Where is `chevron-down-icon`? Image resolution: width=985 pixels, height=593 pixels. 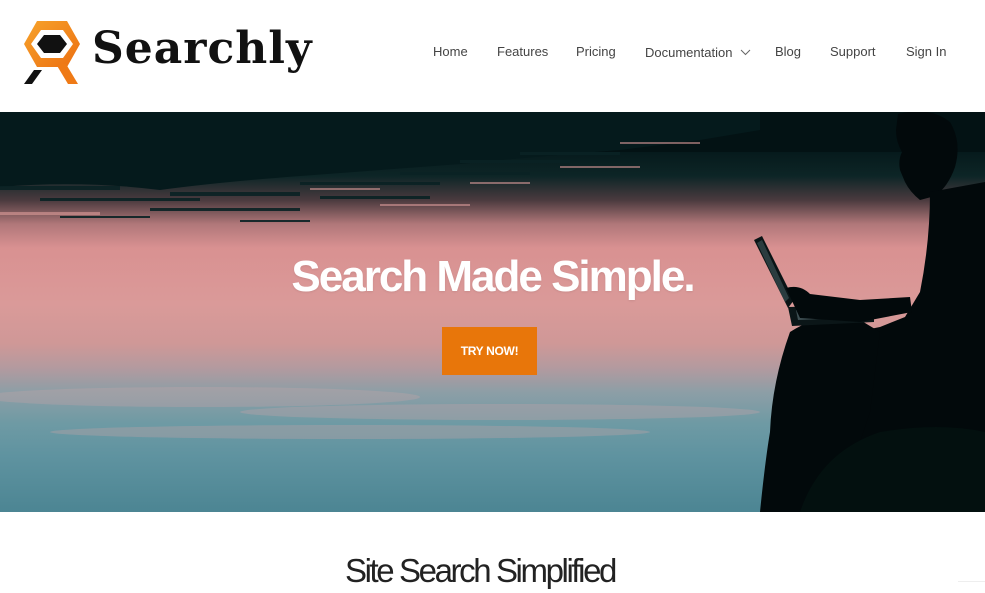 chevron-down-icon is located at coordinates (745, 52).